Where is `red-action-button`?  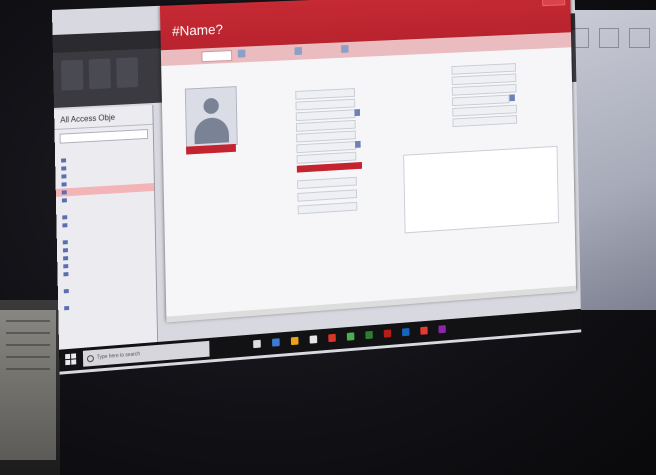 red-action-button is located at coordinates (329, 167).